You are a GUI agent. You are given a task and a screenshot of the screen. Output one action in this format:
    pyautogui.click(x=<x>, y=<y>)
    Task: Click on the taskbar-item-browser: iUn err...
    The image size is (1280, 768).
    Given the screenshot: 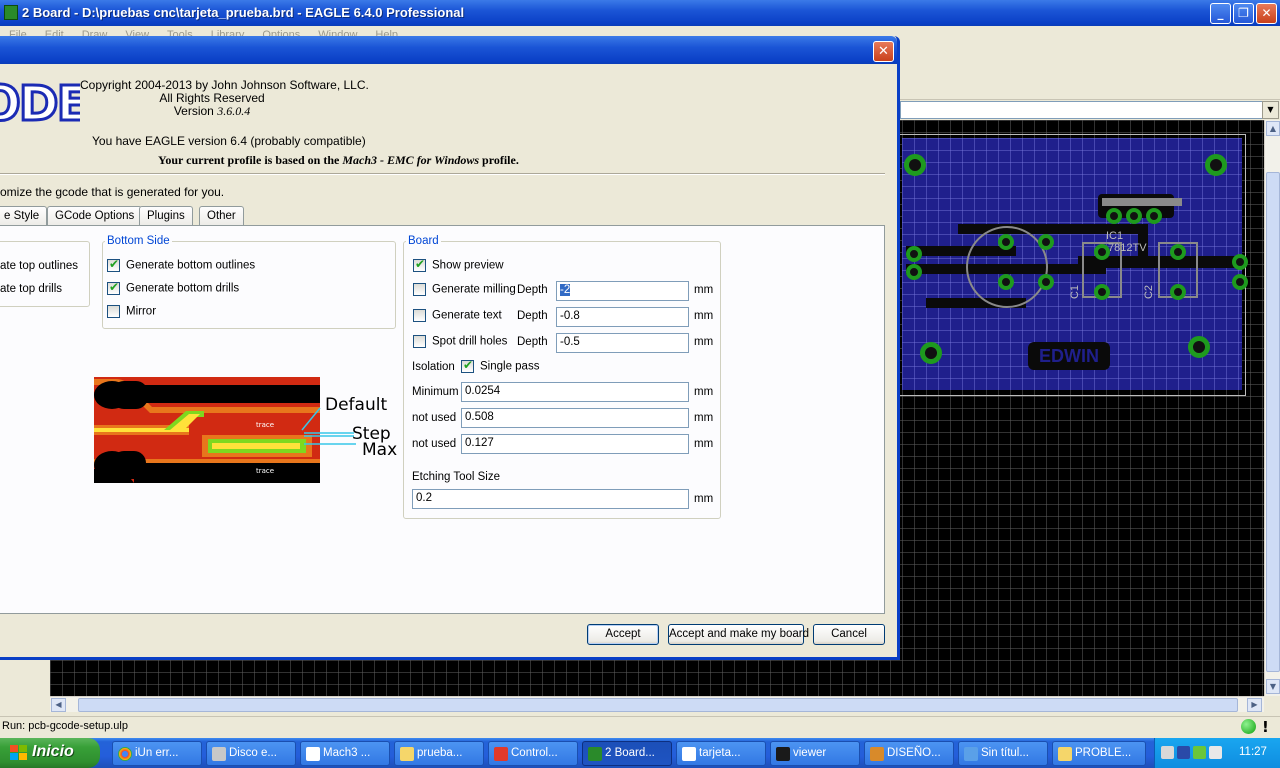 What is the action you would take?
    pyautogui.click(x=157, y=753)
    